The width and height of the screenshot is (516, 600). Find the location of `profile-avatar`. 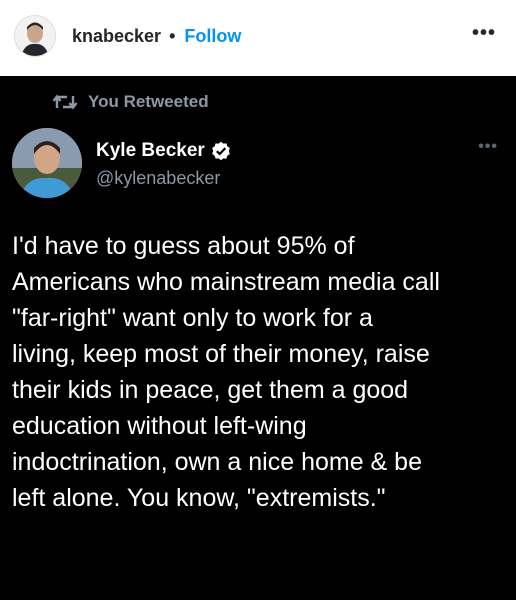

profile-avatar is located at coordinates (35, 36).